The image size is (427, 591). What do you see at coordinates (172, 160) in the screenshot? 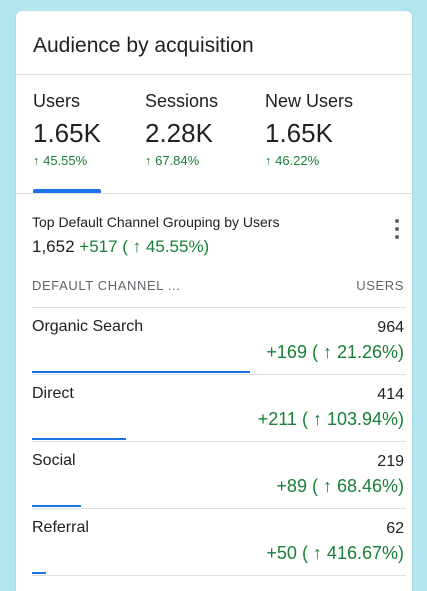
I see `metric-change: ↑ 67.84%` at bounding box center [172, 160].